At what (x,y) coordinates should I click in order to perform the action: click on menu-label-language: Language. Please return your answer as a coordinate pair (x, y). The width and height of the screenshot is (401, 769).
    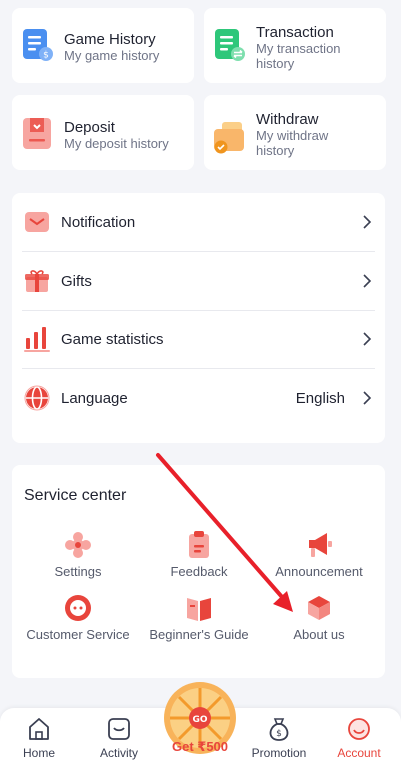
    Looking at the image, I should click on (94, 398).